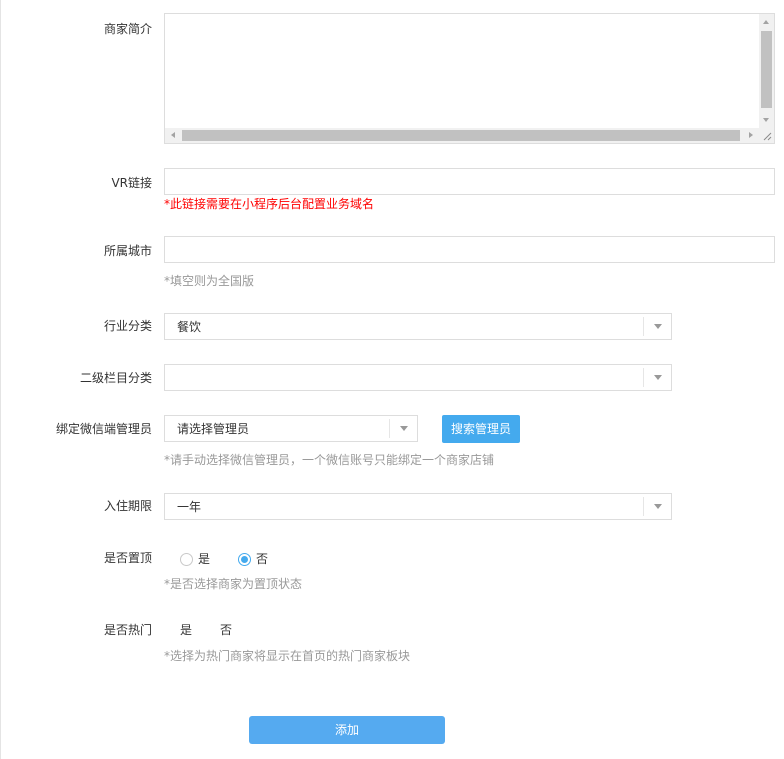 The height and width of the screenshot is (759, 784). What do you see at coordinates (347, 730) in the screenshot?
I see `add-button: 添加` at bounding box center [347, 730].